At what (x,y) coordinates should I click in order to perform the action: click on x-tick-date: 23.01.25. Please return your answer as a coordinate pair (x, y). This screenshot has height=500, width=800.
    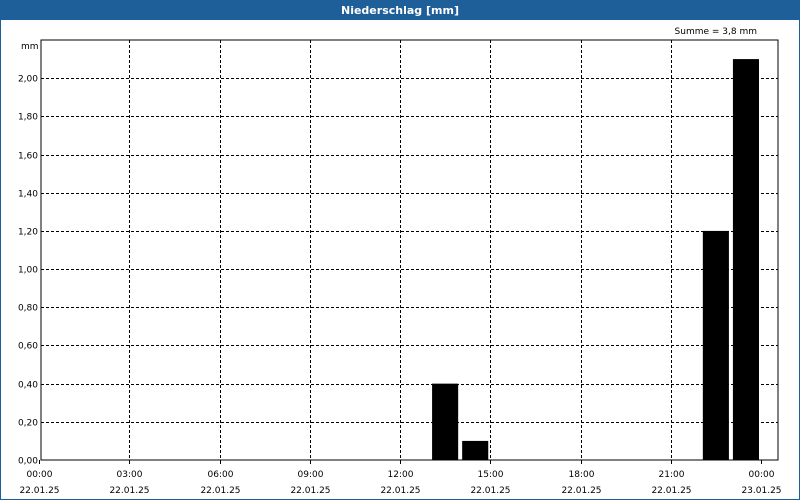
    Looking at the image, I should click on (761, 491).